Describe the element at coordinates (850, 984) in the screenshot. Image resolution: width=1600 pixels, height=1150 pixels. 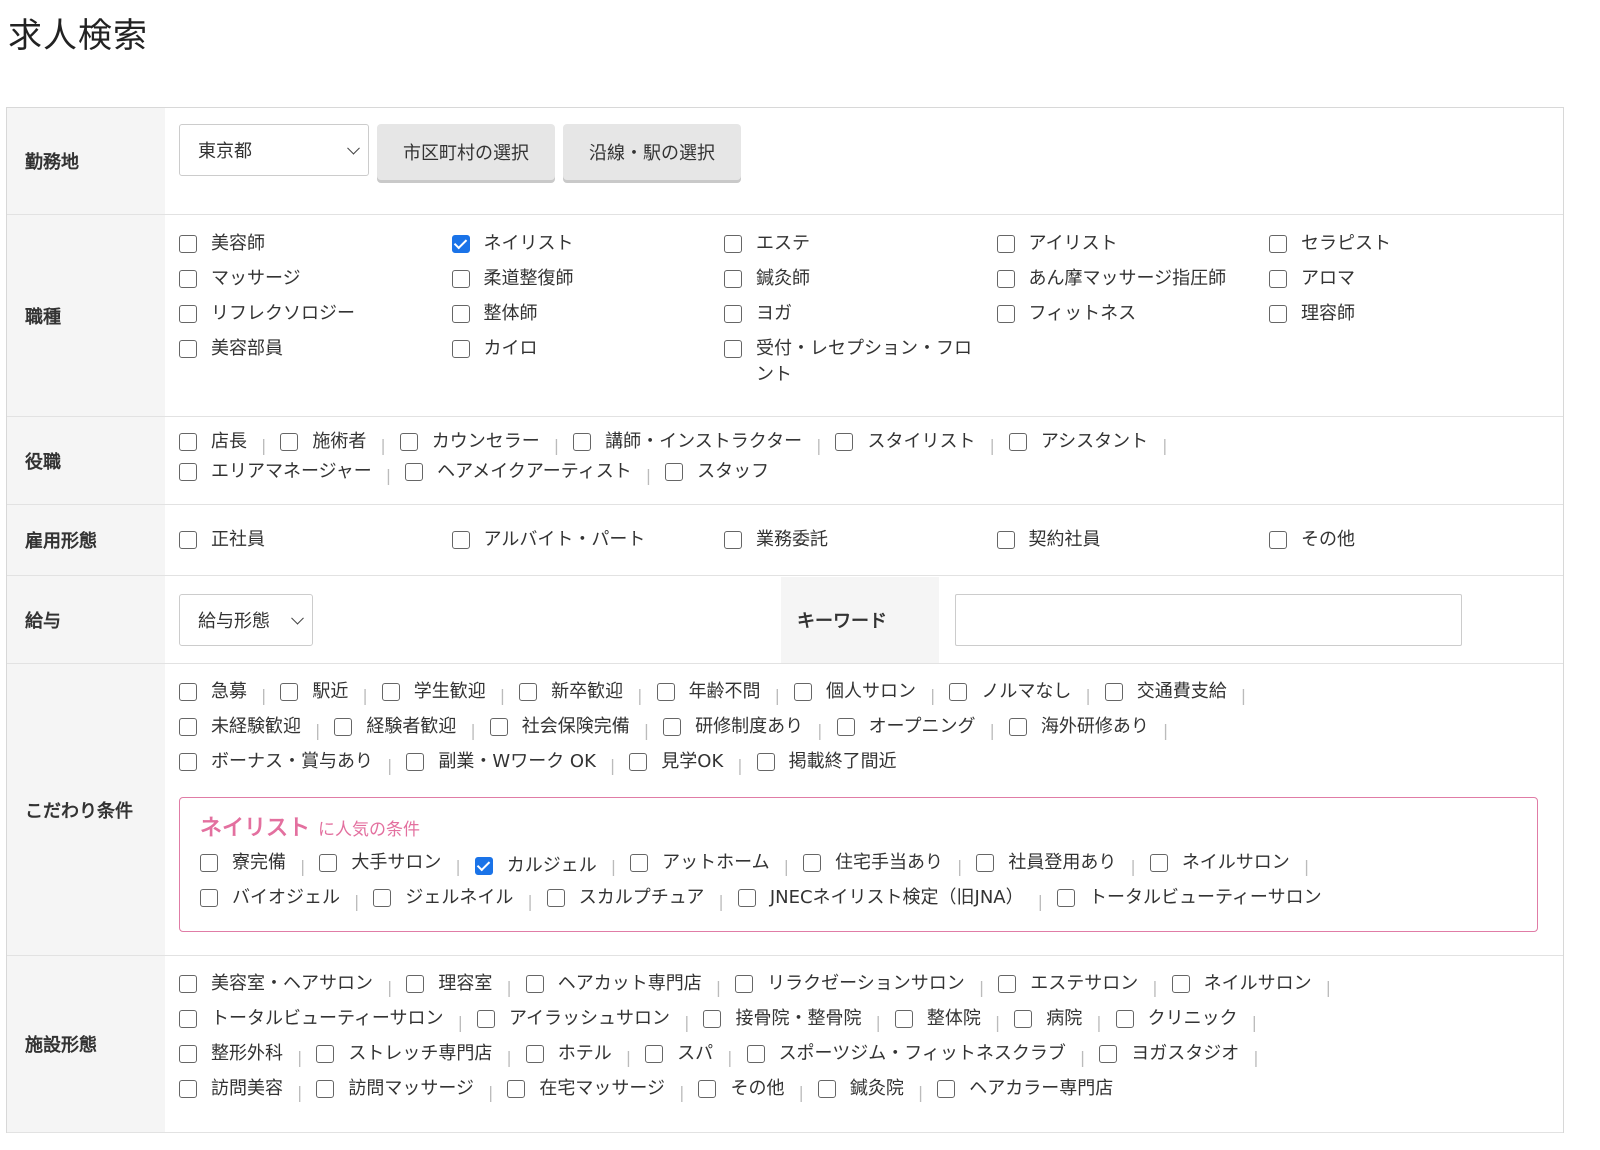
I see `facility-option: リラクゼーションサロン` at that location.